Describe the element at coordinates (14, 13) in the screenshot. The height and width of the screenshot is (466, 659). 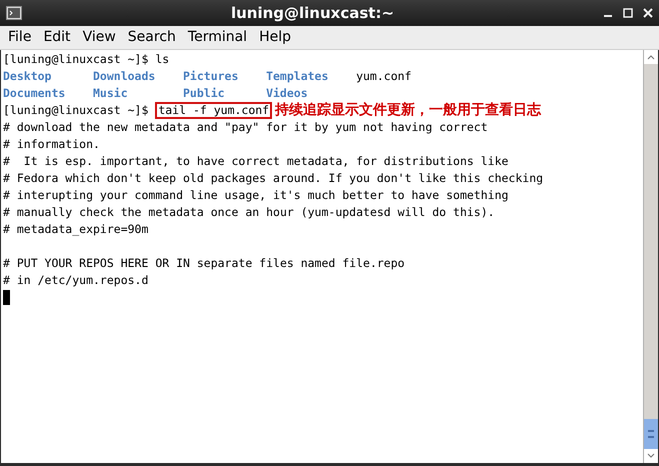
I see `terminal-icon` at that location.